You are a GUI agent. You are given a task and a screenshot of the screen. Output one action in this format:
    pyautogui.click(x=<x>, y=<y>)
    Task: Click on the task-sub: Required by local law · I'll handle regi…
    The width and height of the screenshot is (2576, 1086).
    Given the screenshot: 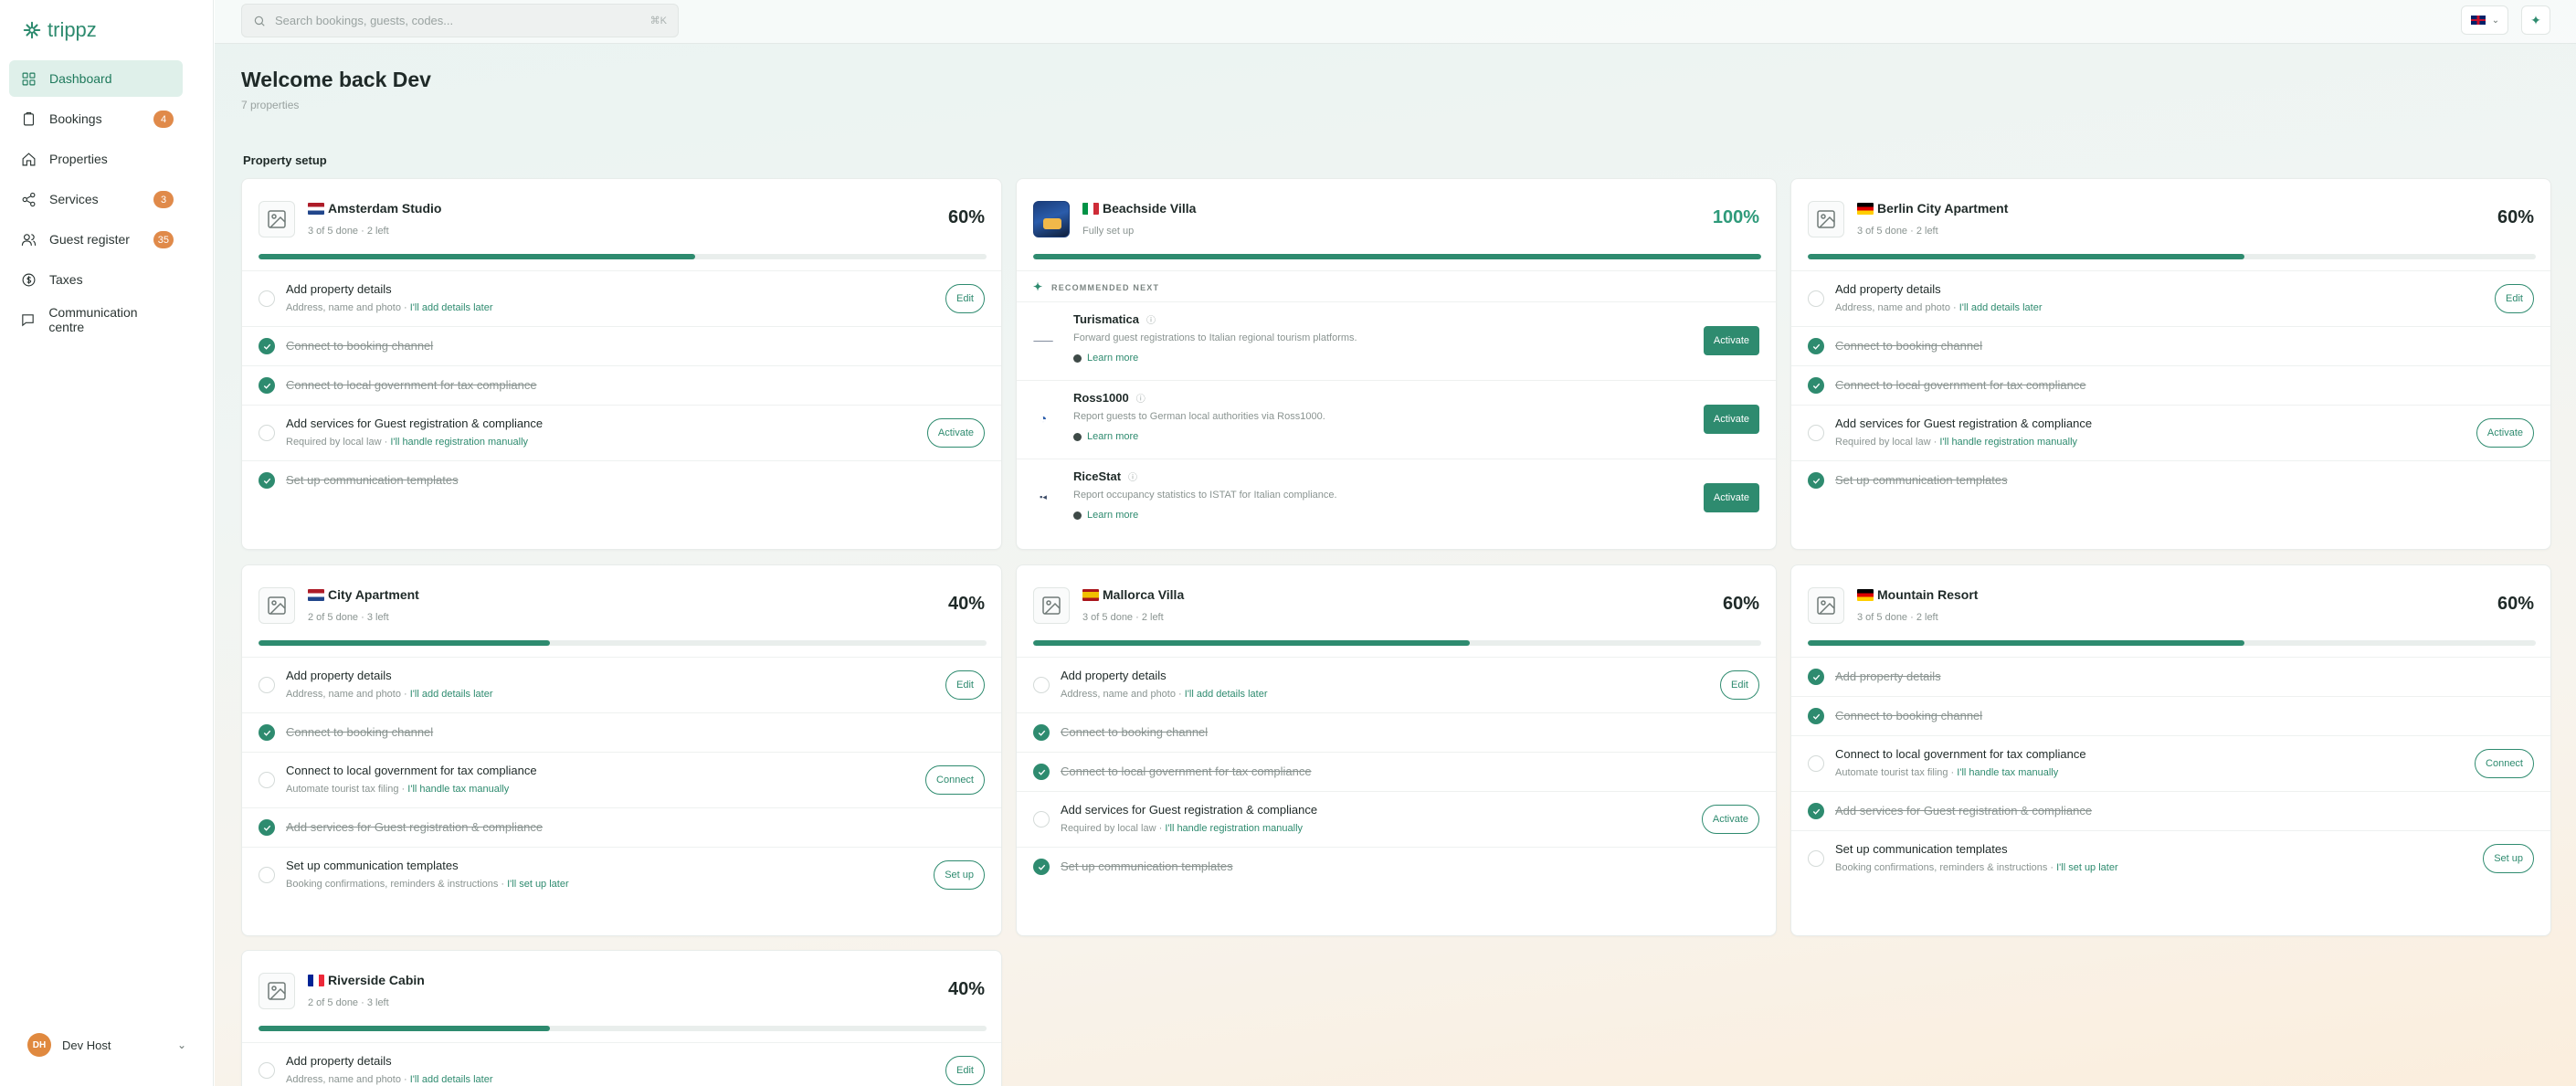 What is the action you would take?
    pyautogui.click(x=1182, y=828)
    